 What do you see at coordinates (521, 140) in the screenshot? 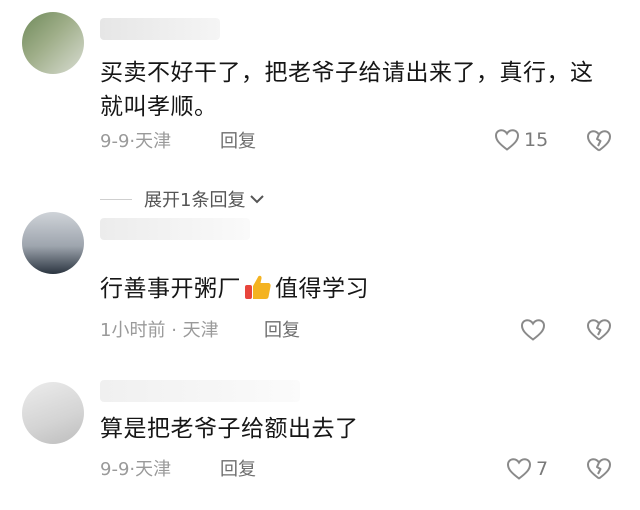
I see `like-button: 15` at bounding box center [521, 140].